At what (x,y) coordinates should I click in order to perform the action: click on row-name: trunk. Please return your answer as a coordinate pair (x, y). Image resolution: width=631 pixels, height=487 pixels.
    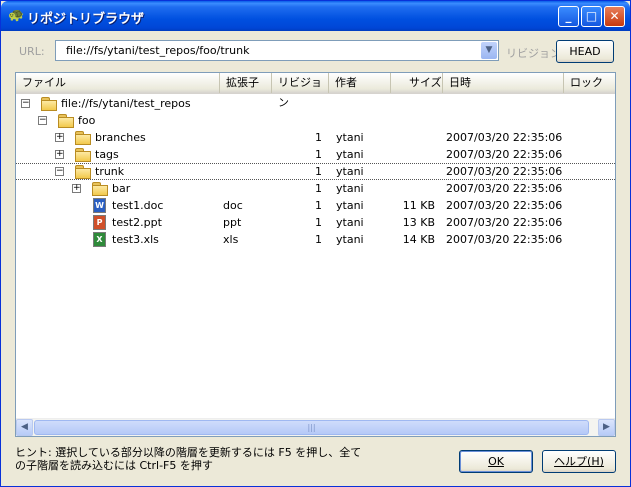
    Looking at the image, I should click on (110, 171).